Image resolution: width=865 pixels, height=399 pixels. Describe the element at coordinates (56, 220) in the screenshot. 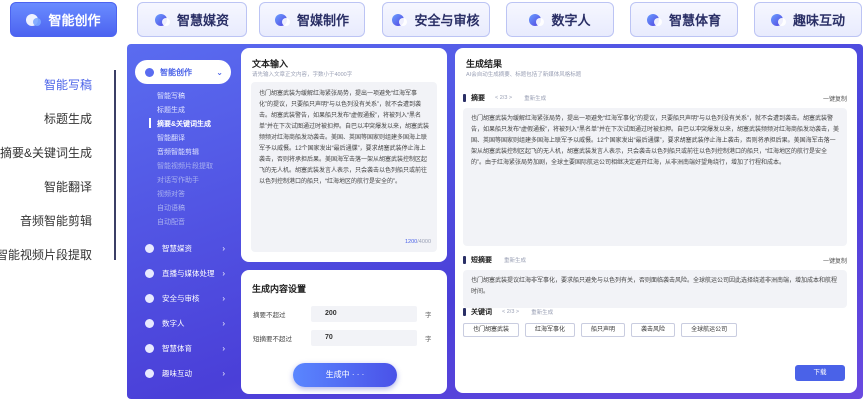

I see `feature-audio-editing: 音频智能剪辑` at that location.